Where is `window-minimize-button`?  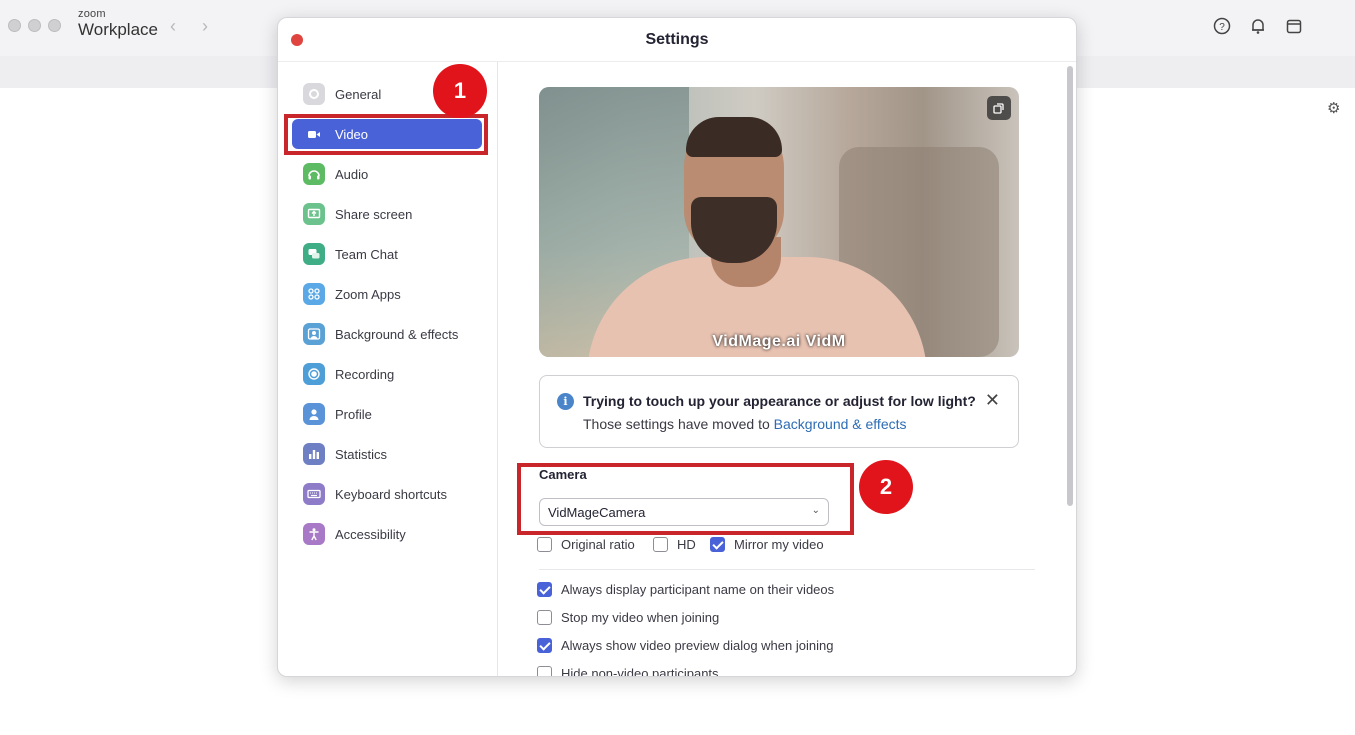 window-minimize-button is located at coordinates (34, 25).